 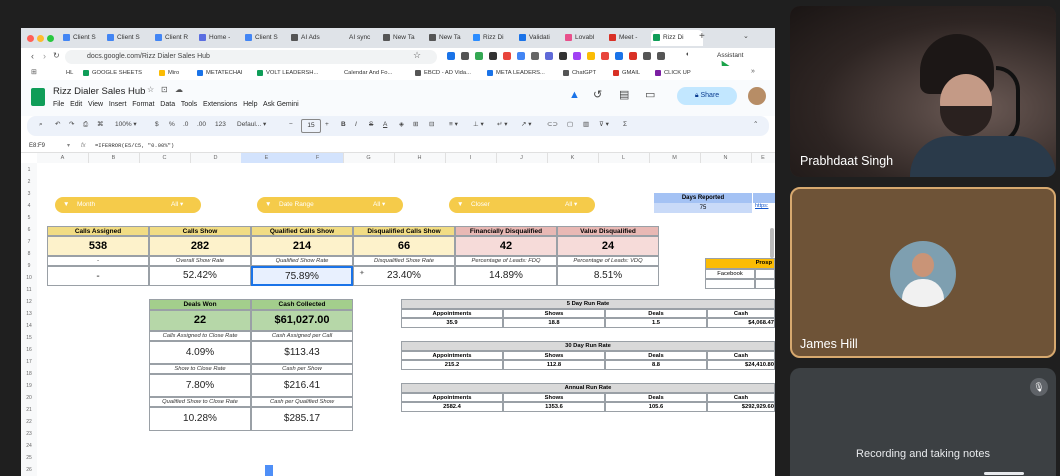 I want to click on star-icon: ☆, so click(x=150, y=89).